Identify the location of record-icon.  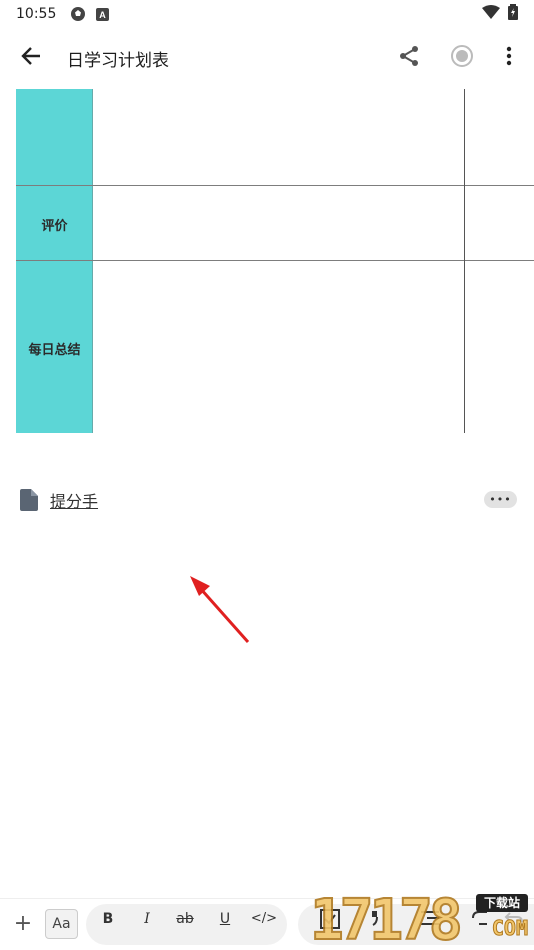
(462, 58).